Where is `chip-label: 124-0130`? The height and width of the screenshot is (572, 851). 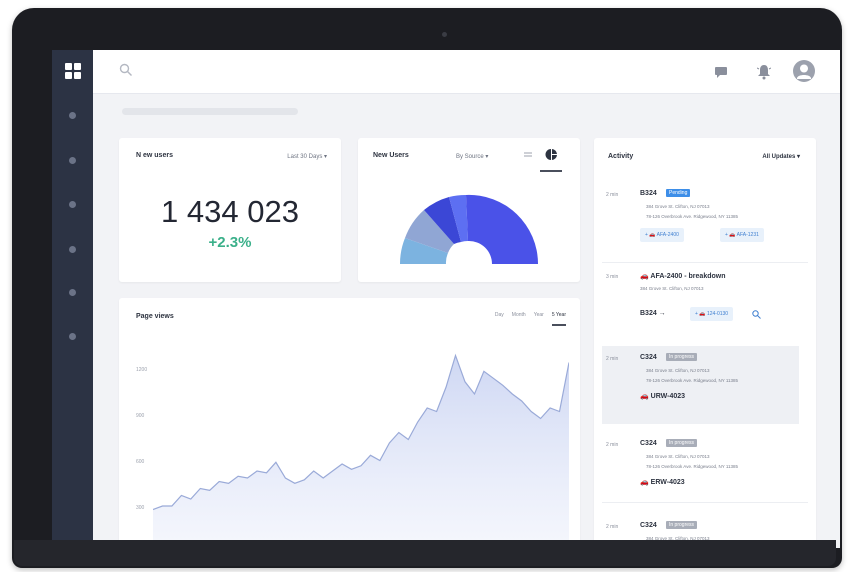 chip-label: 124-0130 is located at coordinates (717, 314).